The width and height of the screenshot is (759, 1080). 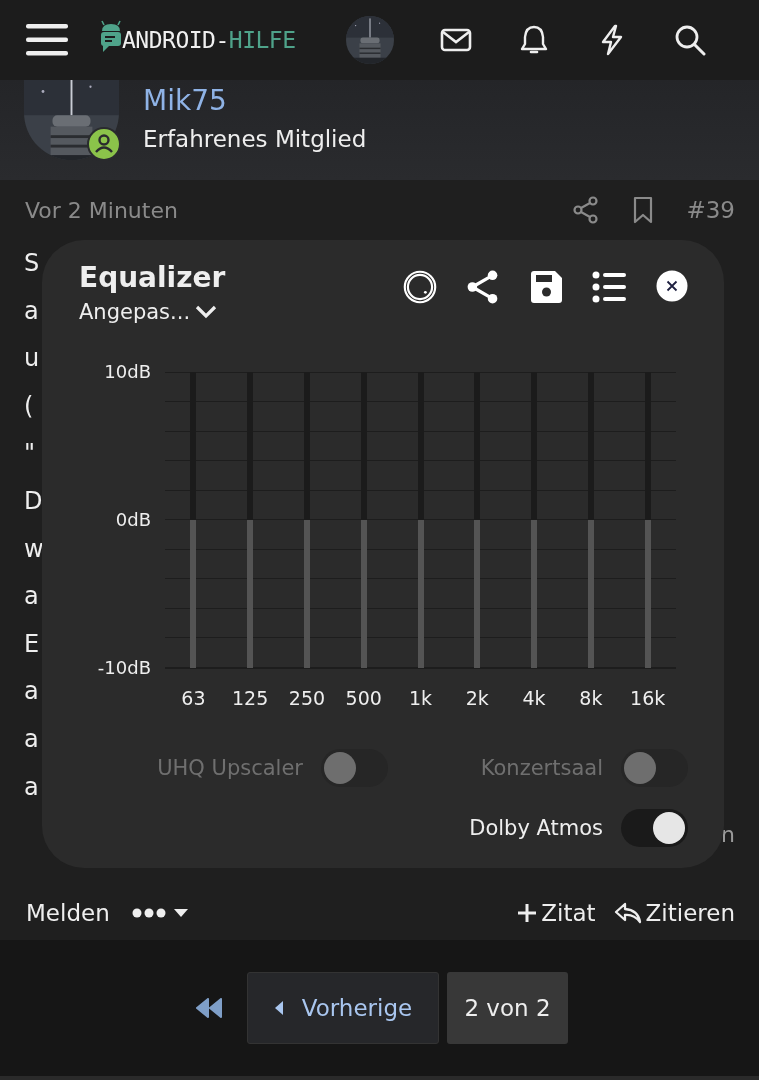 What do you see at coordinates (609, 287) in the screenshot?
I see `list-icon` at bounding box center [609, 287].